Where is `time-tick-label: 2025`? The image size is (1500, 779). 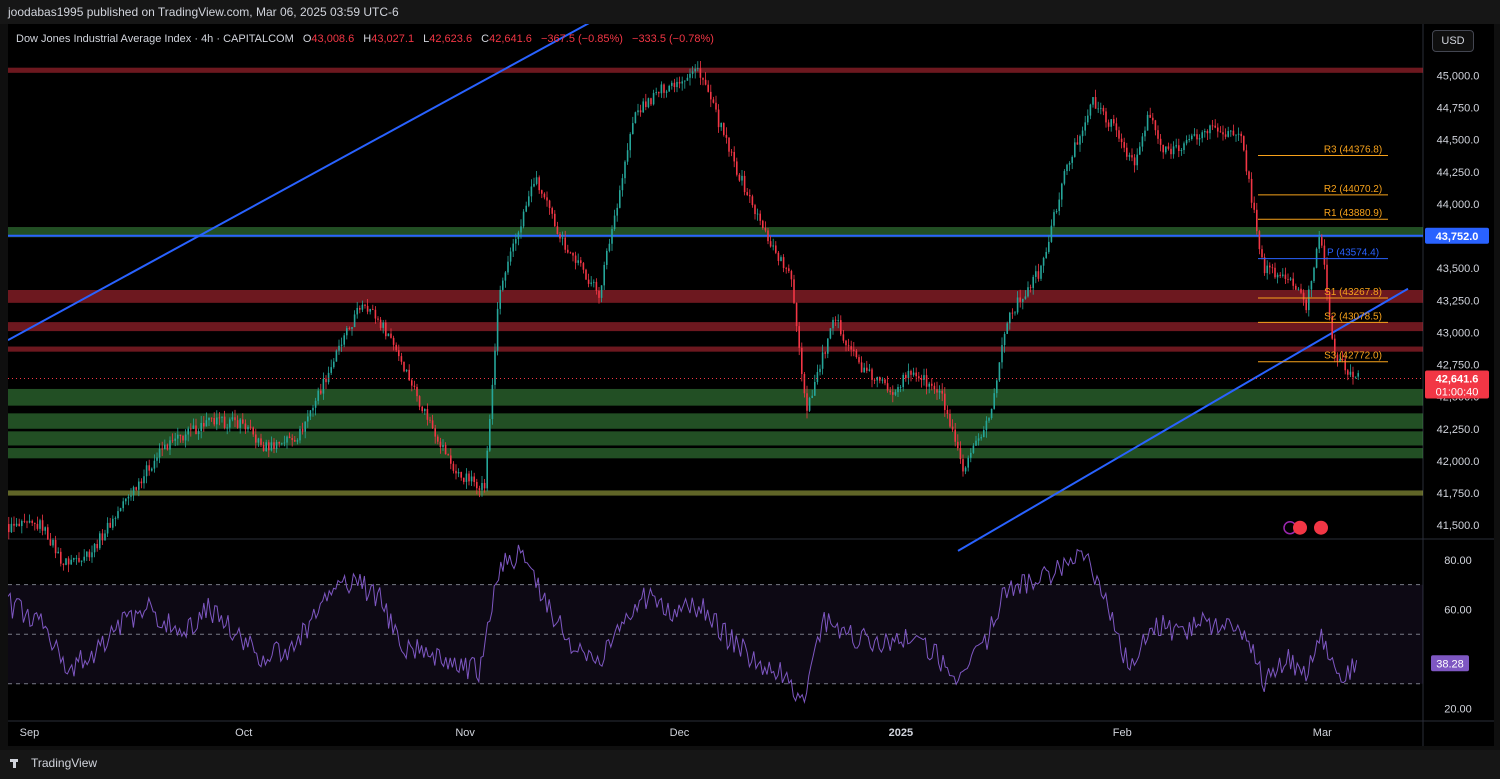
time-tick-label: 2025 is located at coordinates (901, 733).